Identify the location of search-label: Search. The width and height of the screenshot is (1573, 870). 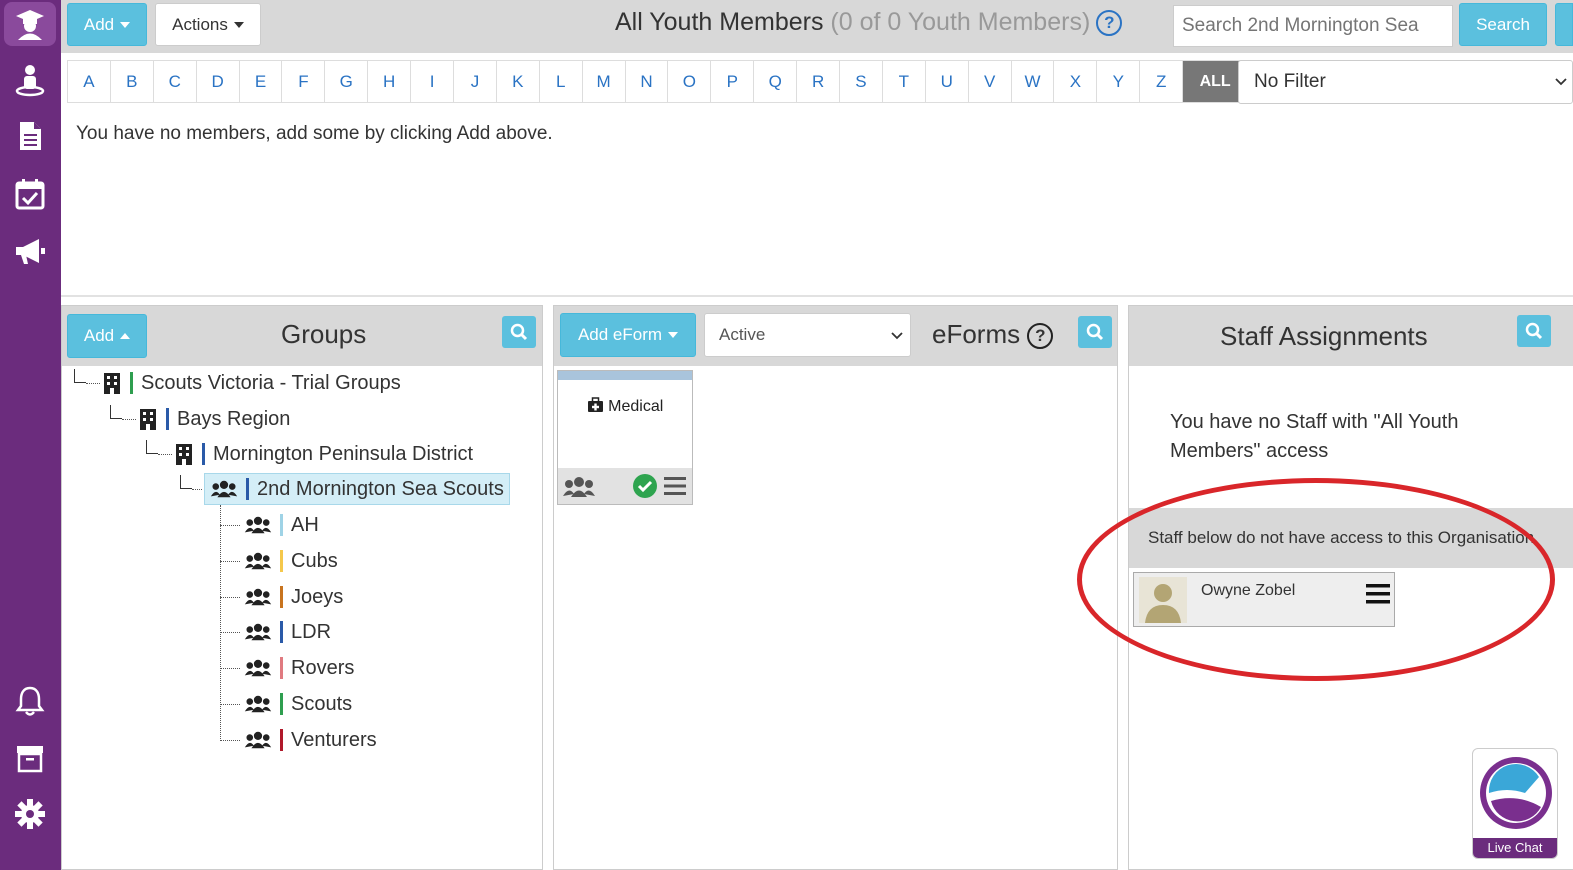
(1503, 24).